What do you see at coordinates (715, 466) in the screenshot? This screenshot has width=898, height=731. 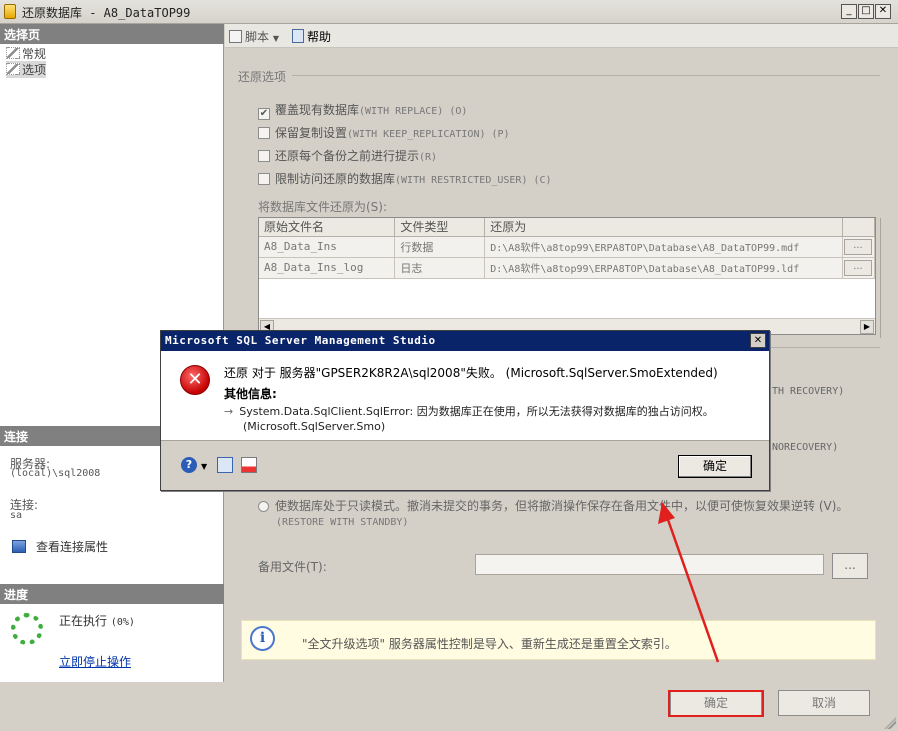 I see `dialog-ok-button: 确定` at bounding box center [715, 466].